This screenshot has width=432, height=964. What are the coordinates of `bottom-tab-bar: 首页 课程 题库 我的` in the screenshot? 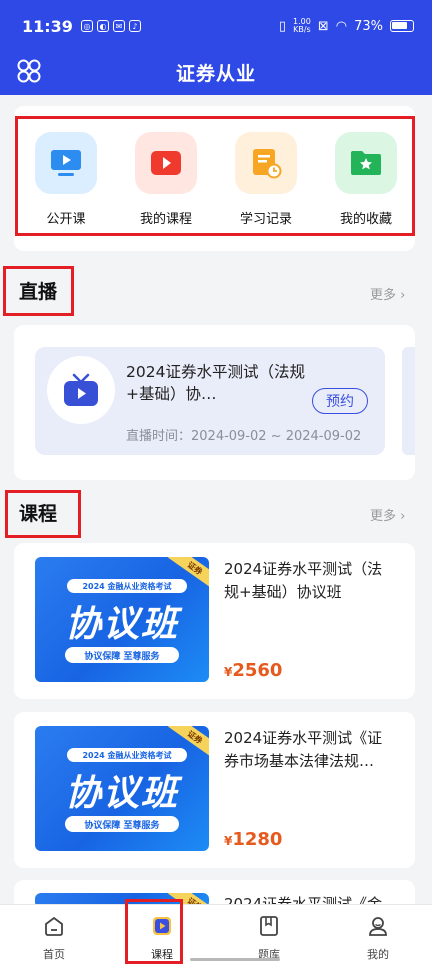 It's located at (216, 934).